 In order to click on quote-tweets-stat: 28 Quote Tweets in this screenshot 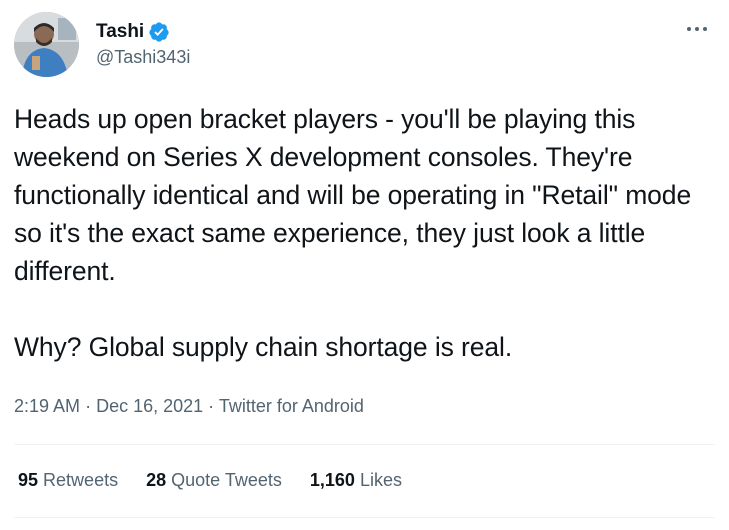, I will do `click(214, 480)`.